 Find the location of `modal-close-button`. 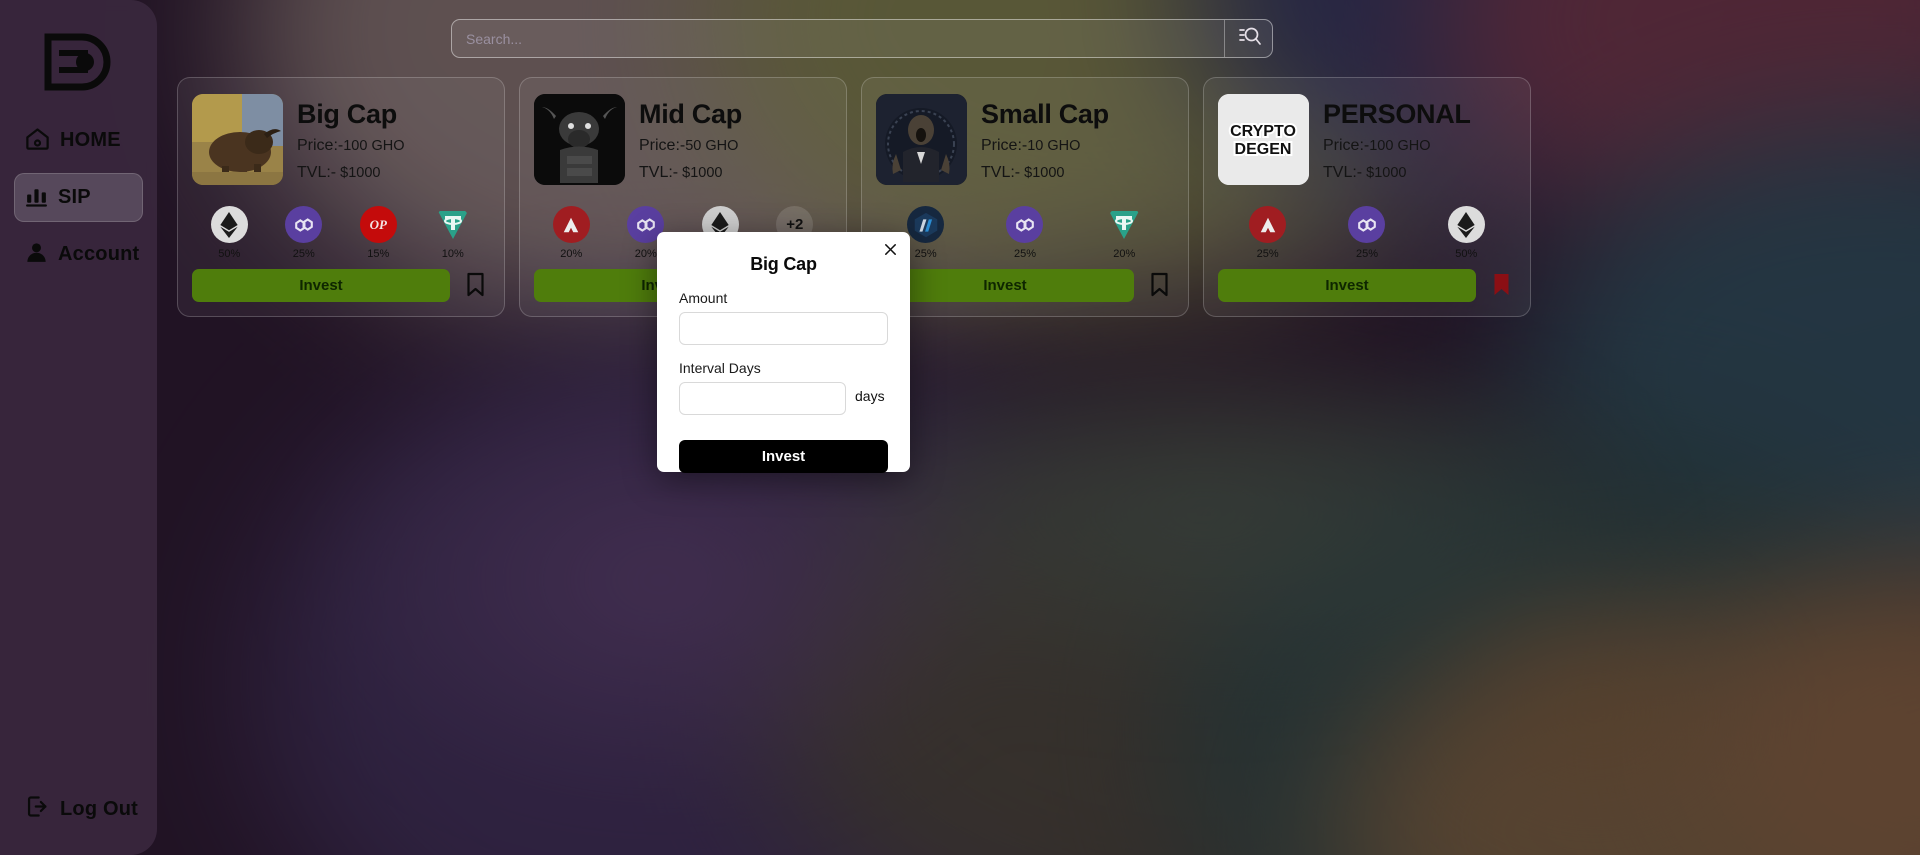

modal-close-button is located at coordinates (890, 251).